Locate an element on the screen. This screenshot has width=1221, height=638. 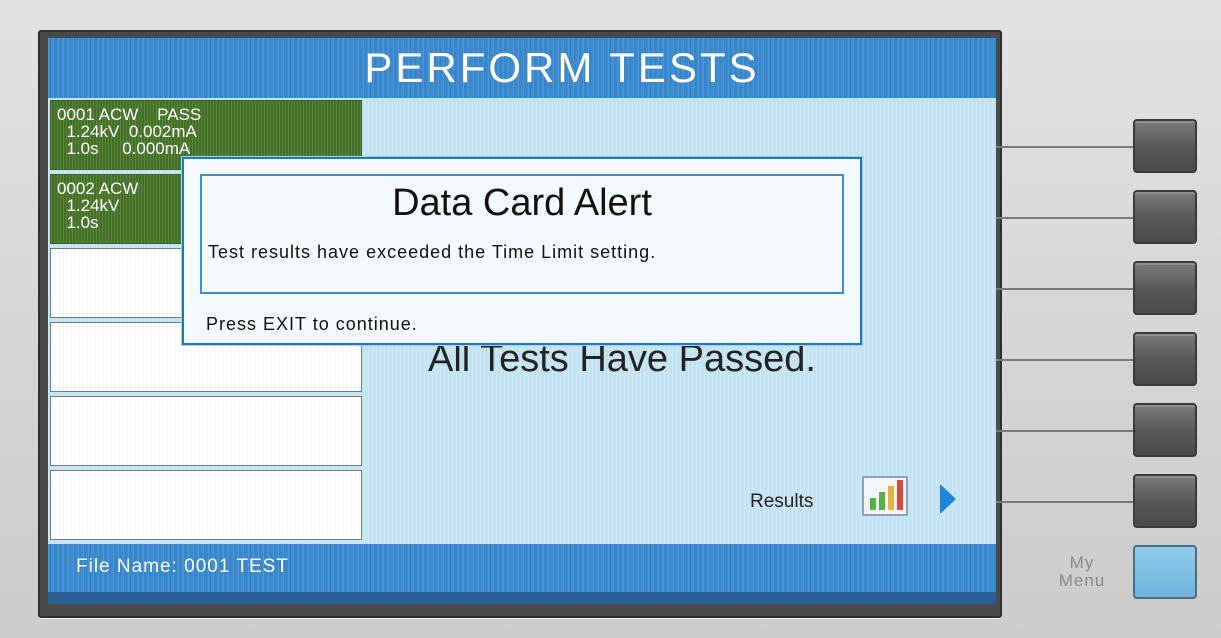
file-name-label: File Name: 0001 TEST is located at coordinates (182, 566).